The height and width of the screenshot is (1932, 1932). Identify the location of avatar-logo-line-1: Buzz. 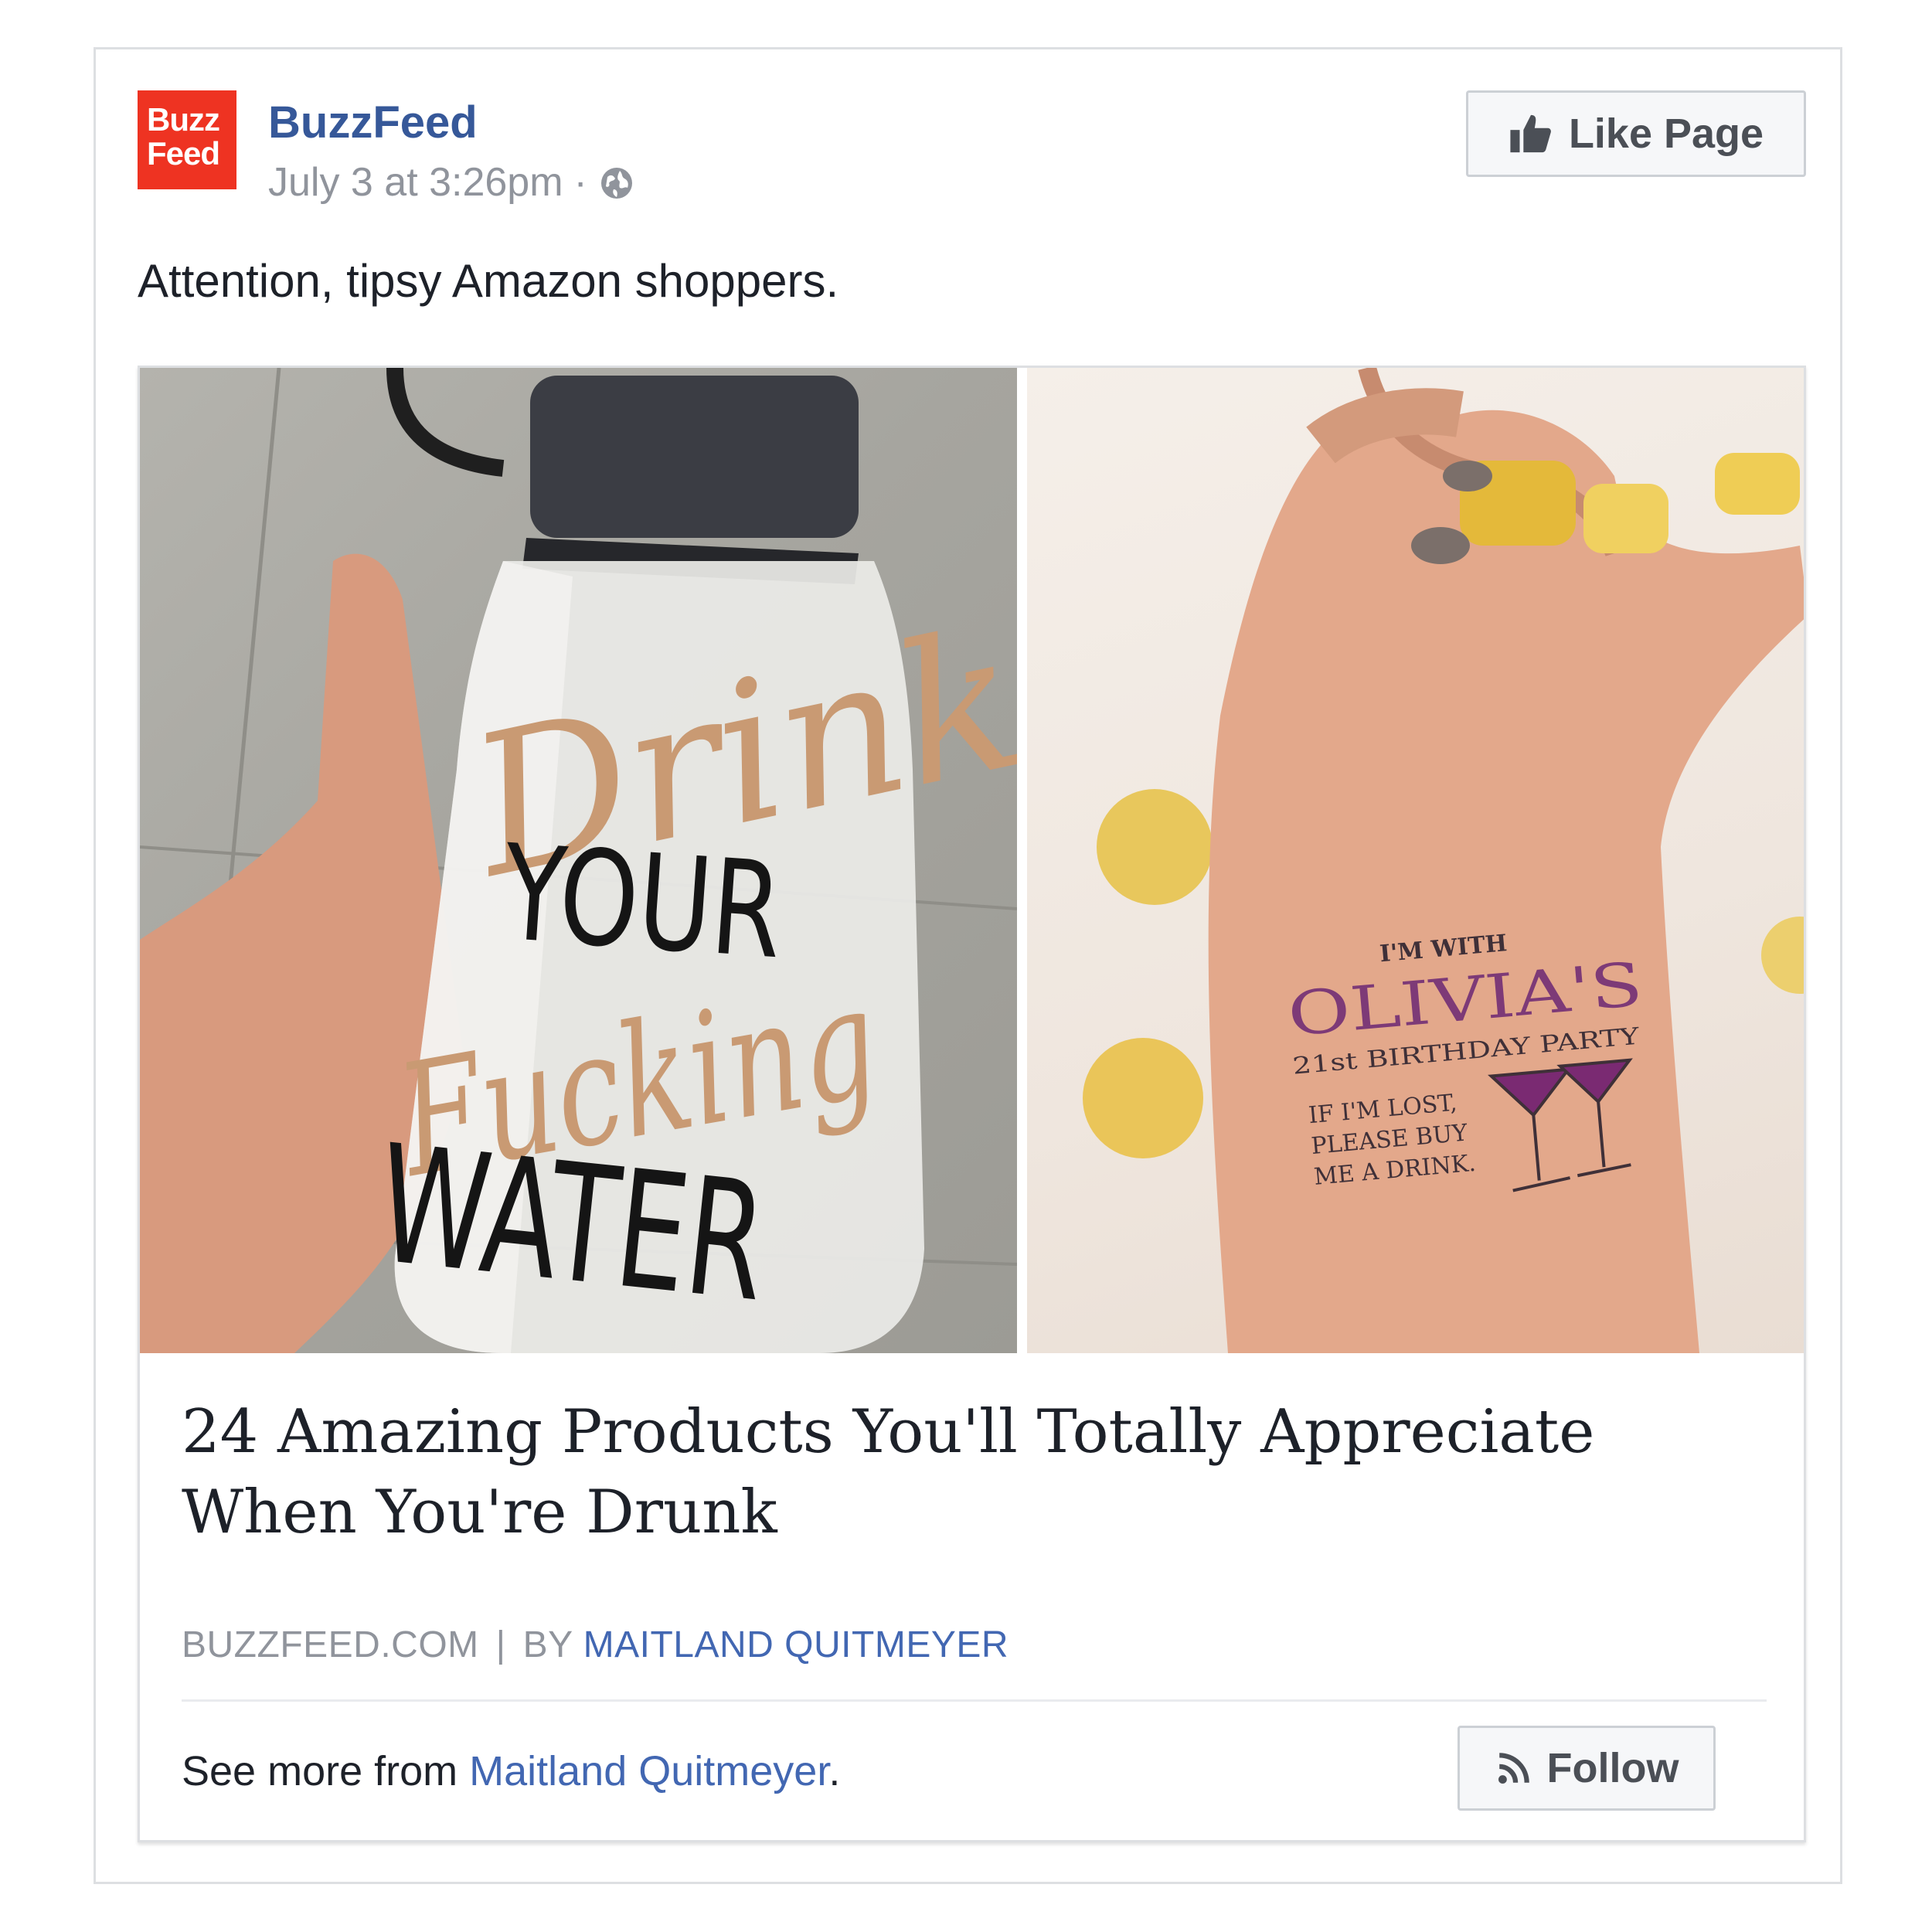
(184, 120).